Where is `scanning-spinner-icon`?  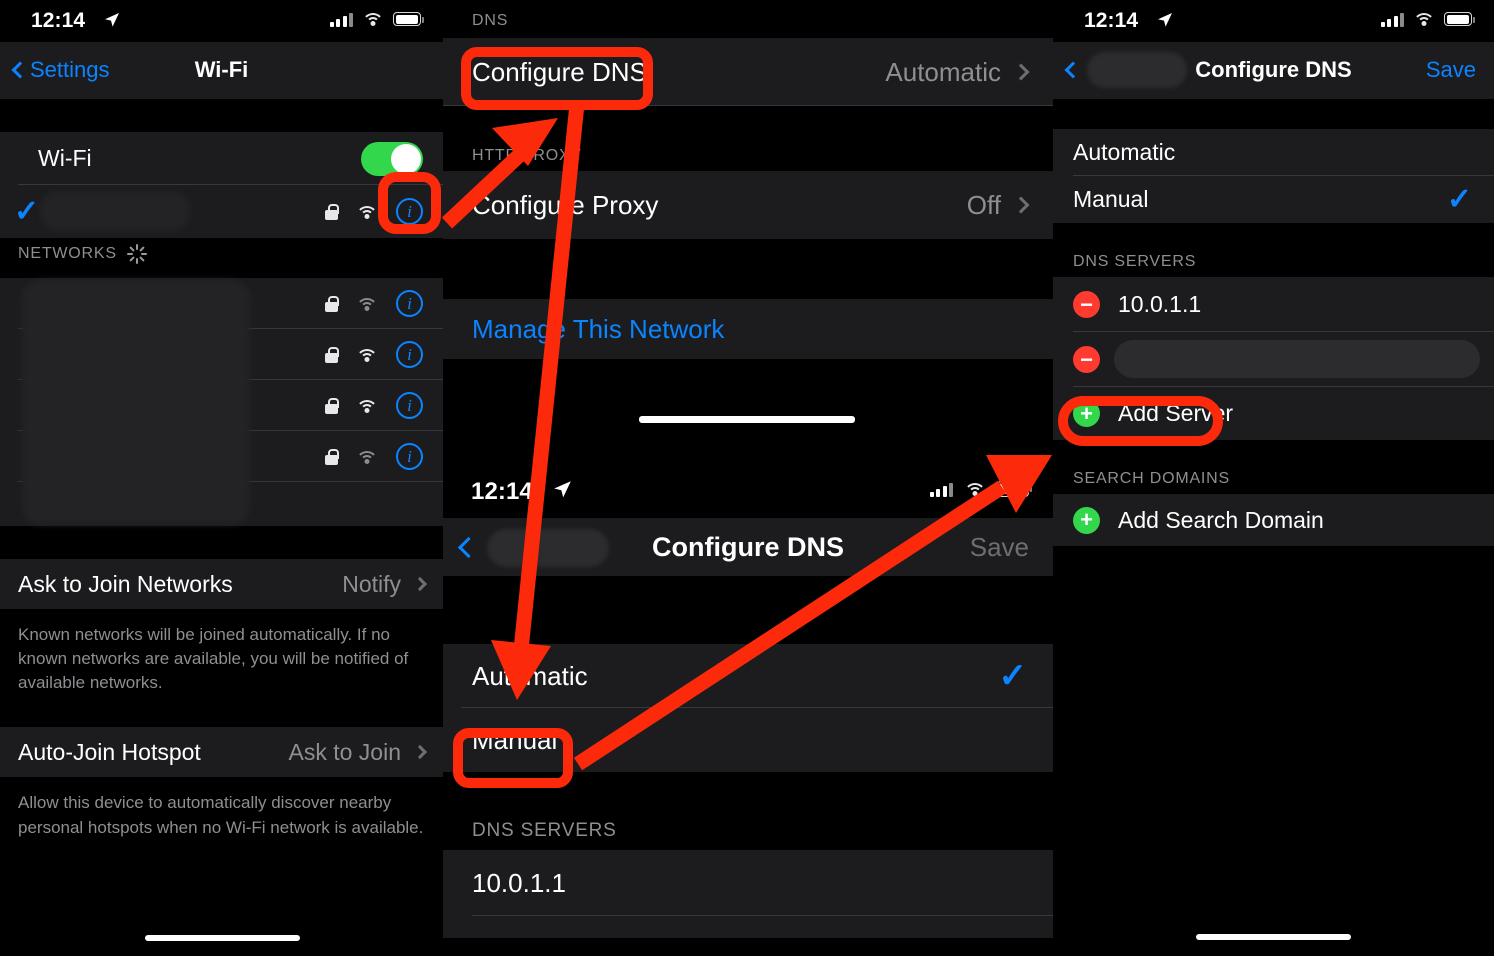 scanning-spinner-icon is located at coordinates (136, 254).